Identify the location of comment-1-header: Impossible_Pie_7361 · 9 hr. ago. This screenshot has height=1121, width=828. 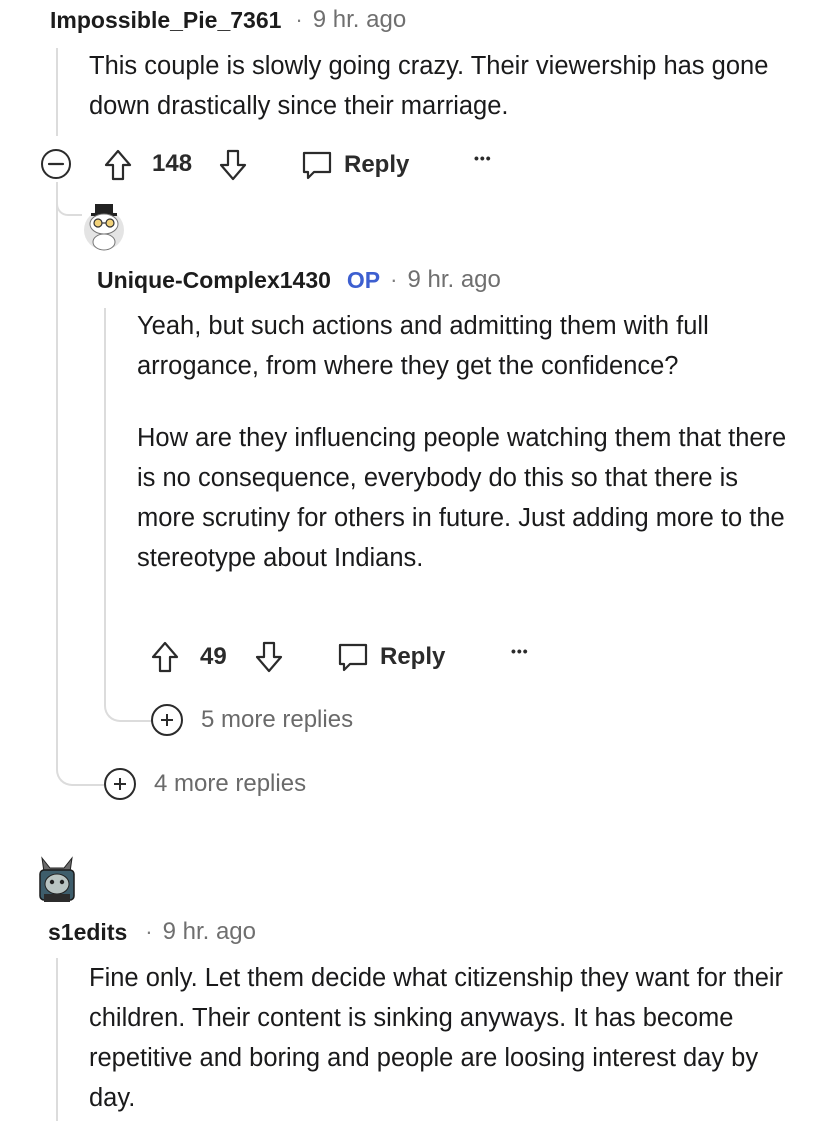
(228, 20).